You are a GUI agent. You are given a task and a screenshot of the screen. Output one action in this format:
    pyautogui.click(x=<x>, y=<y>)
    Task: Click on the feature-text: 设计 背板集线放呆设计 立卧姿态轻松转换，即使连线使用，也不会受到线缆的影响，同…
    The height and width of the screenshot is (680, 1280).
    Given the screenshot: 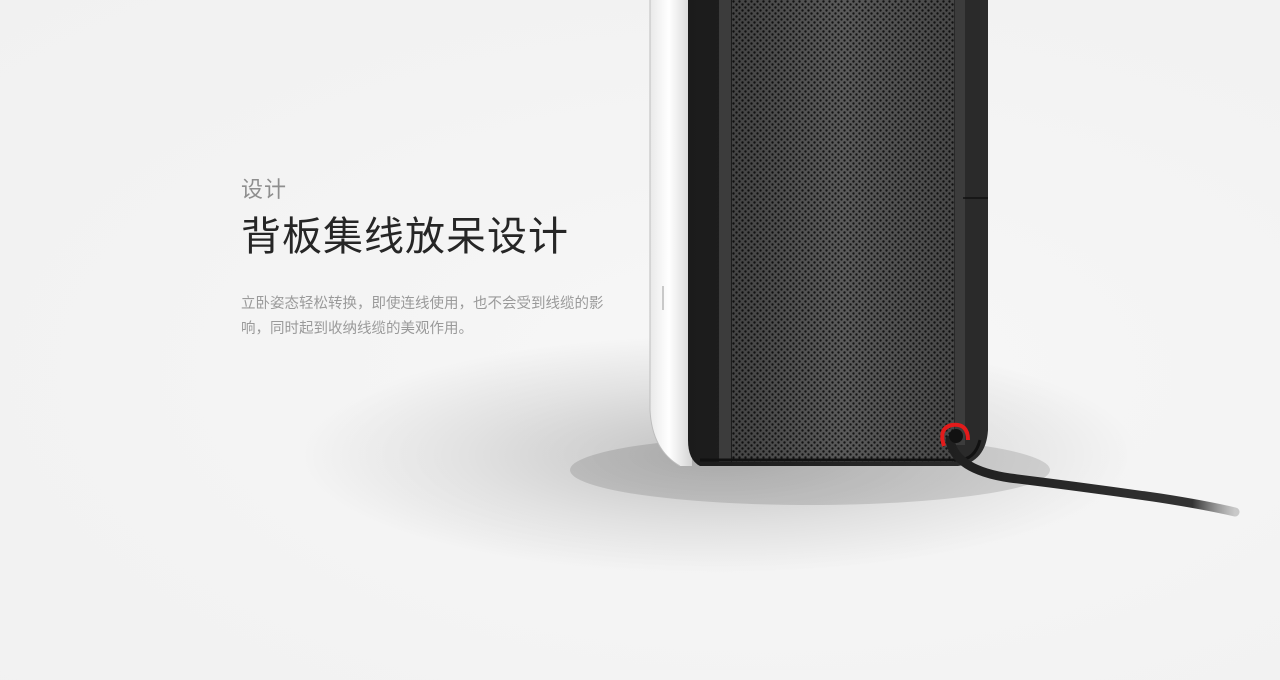 What is the action you would take?
    pyautogui.click(x=431, y=259)
    